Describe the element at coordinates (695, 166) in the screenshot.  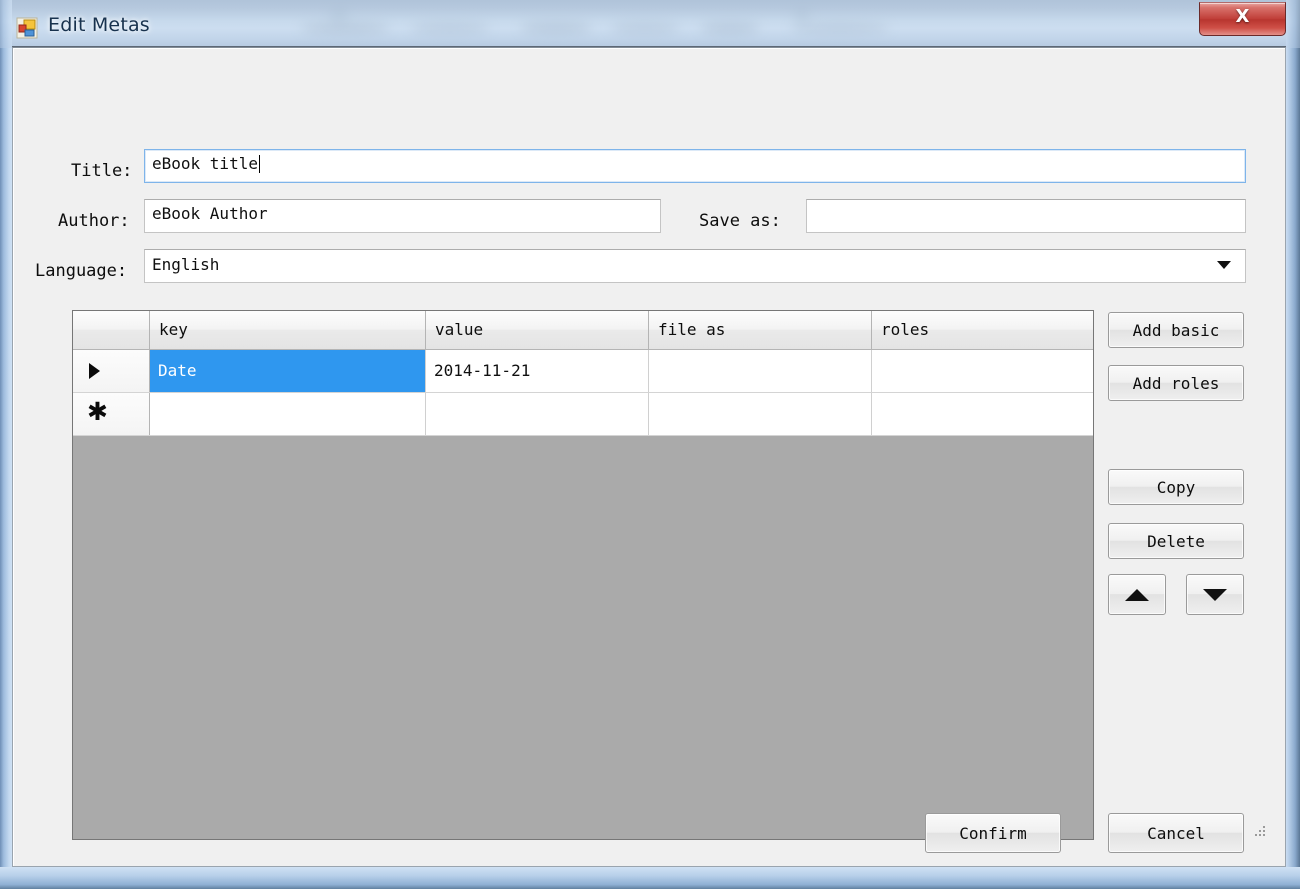
I see `title-input: eBook title` at that location.